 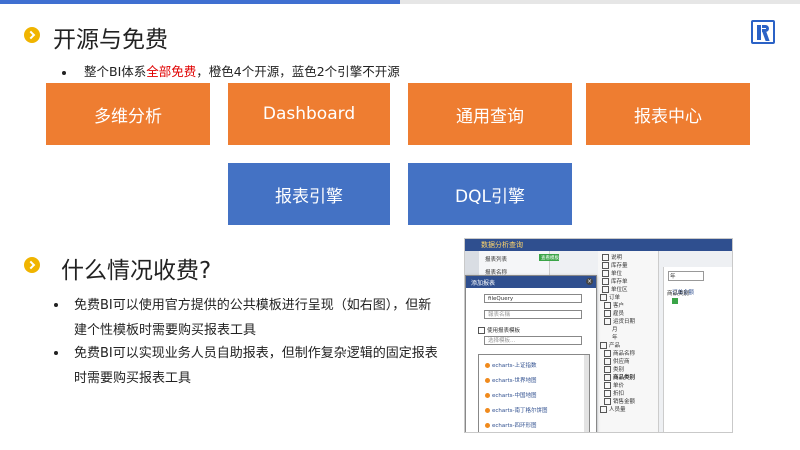 I want to click on tile-multidim-analysis: 多维分析, so click(x=128, y=114).